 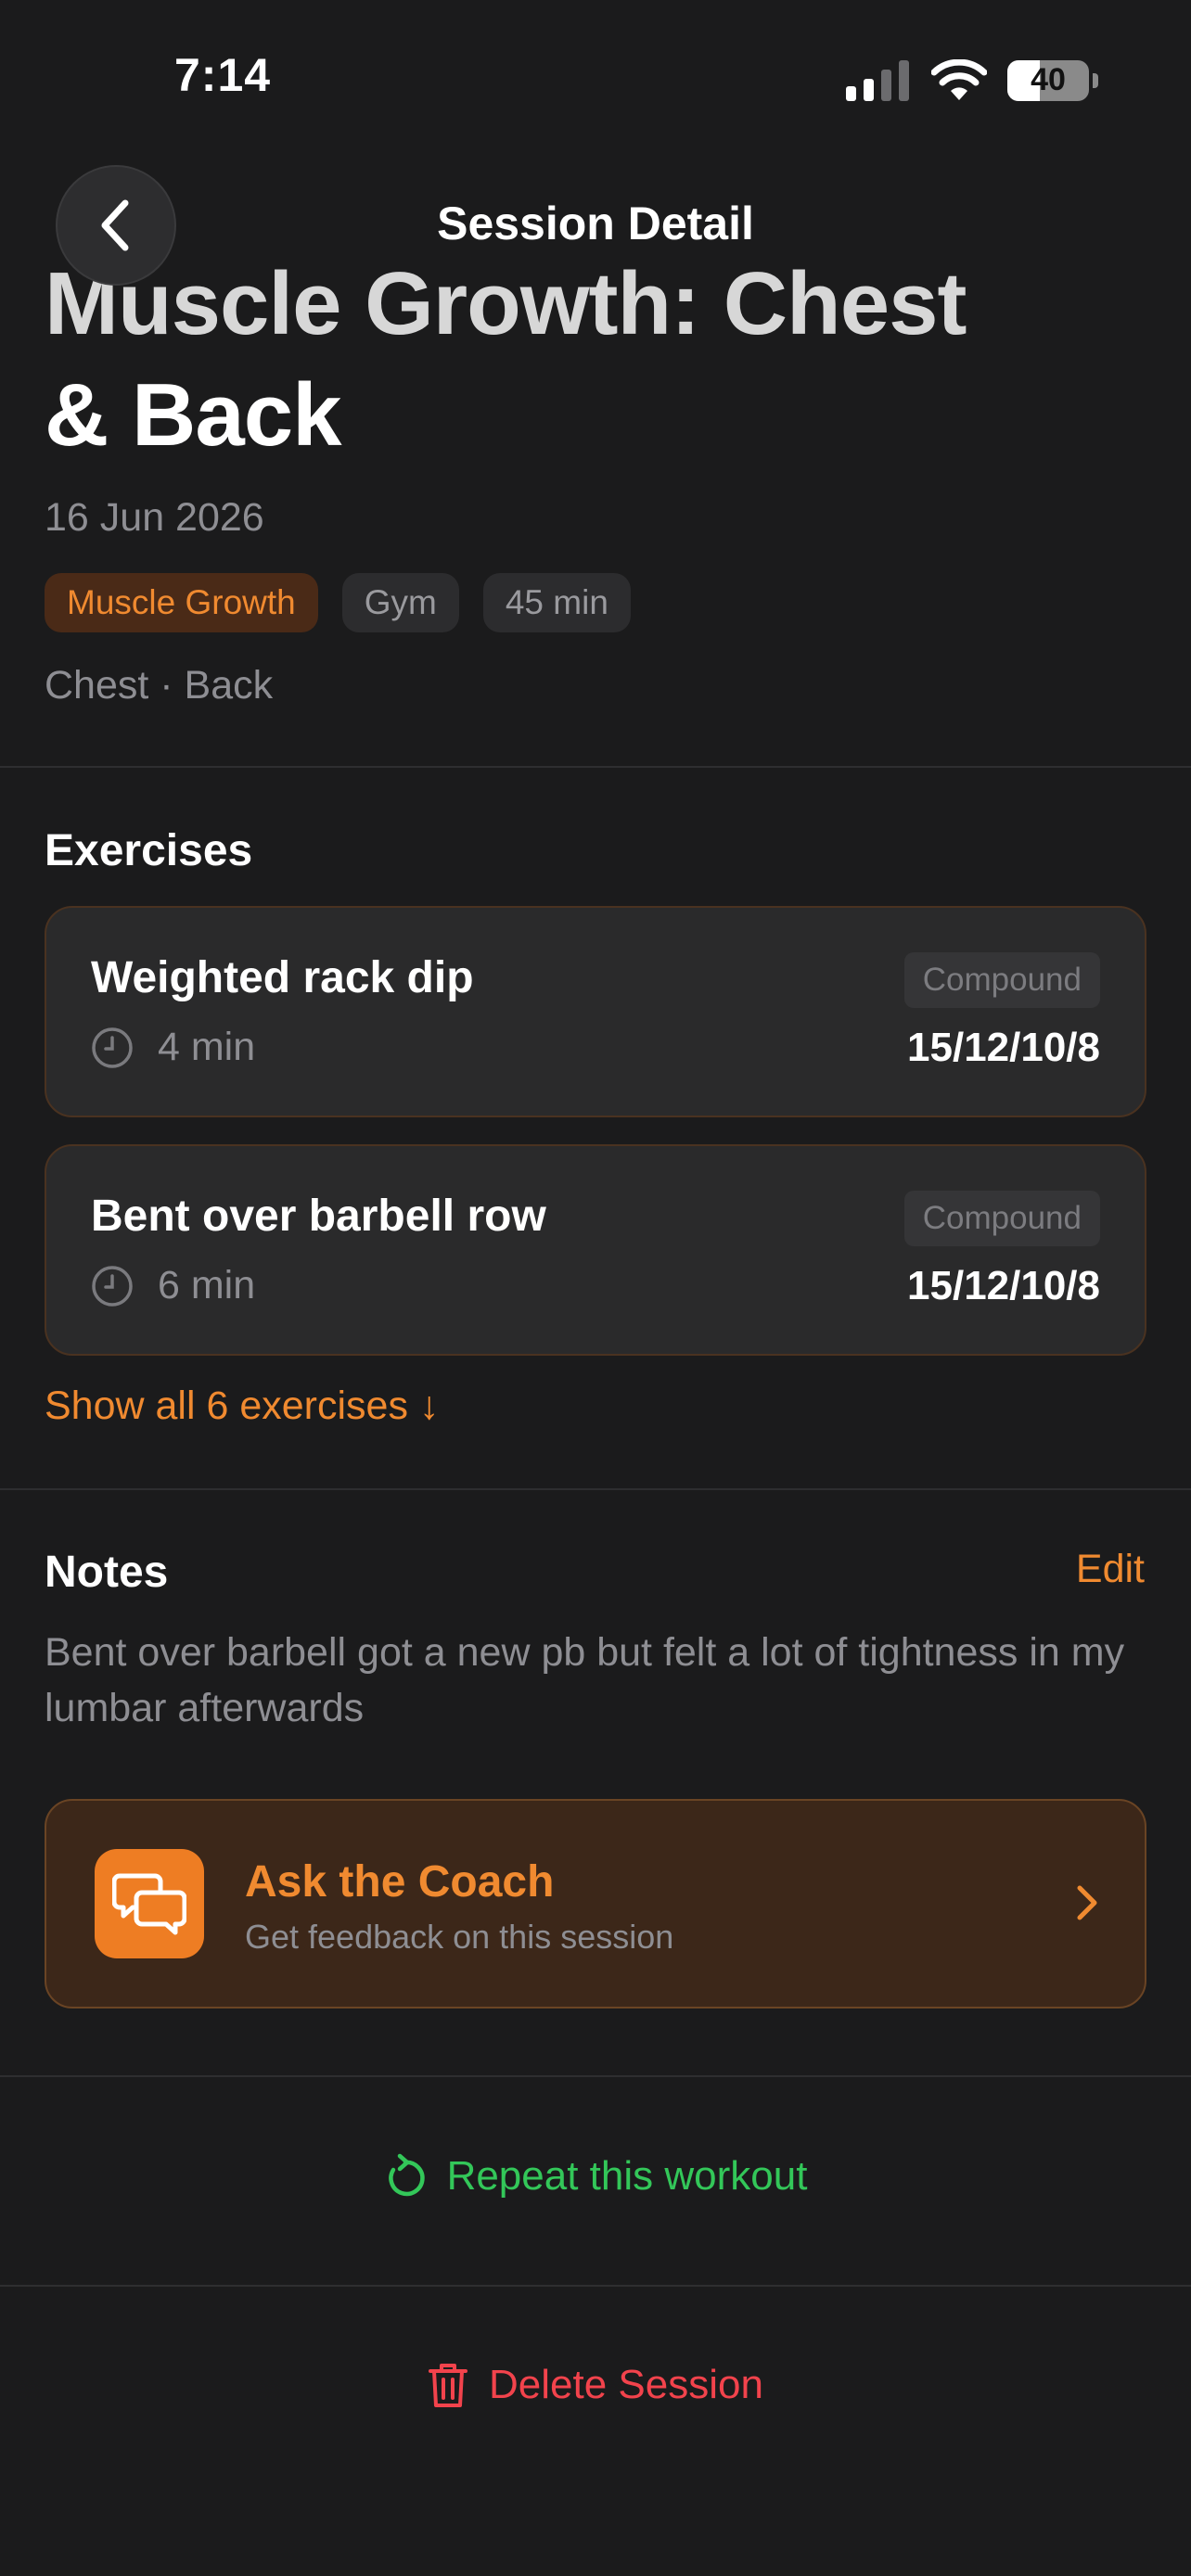 What do you see at coordinates (400, 1881) in the screenshot?
I see `coach-title: Ask the Coach` at bounding box center [400, 1881].